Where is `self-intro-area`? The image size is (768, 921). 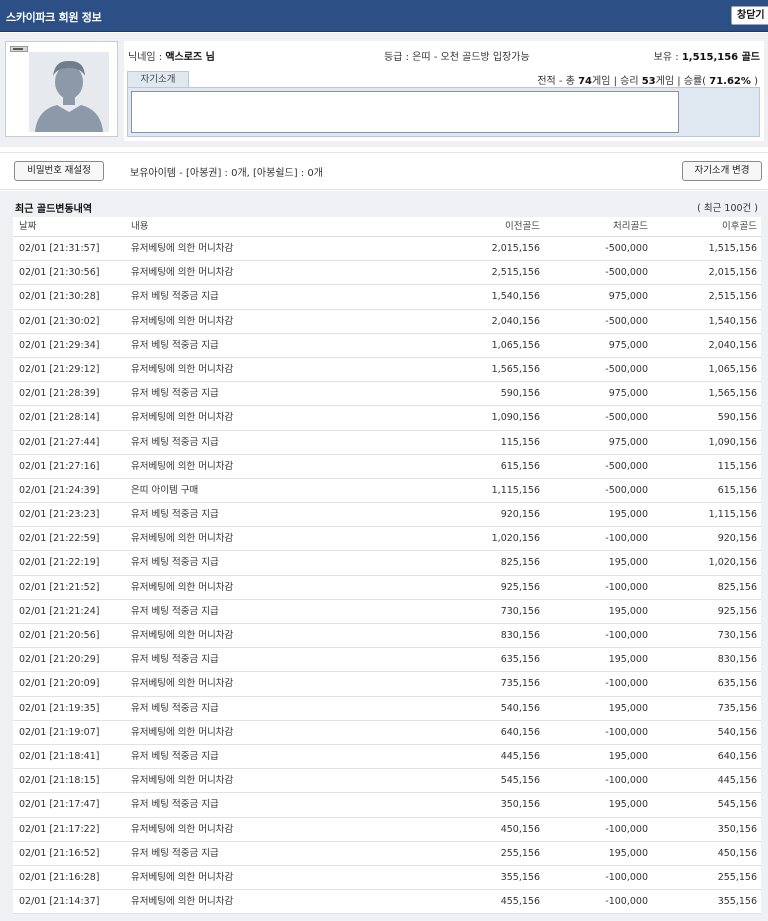 self-intro-area is located at coordinates (443, 112).